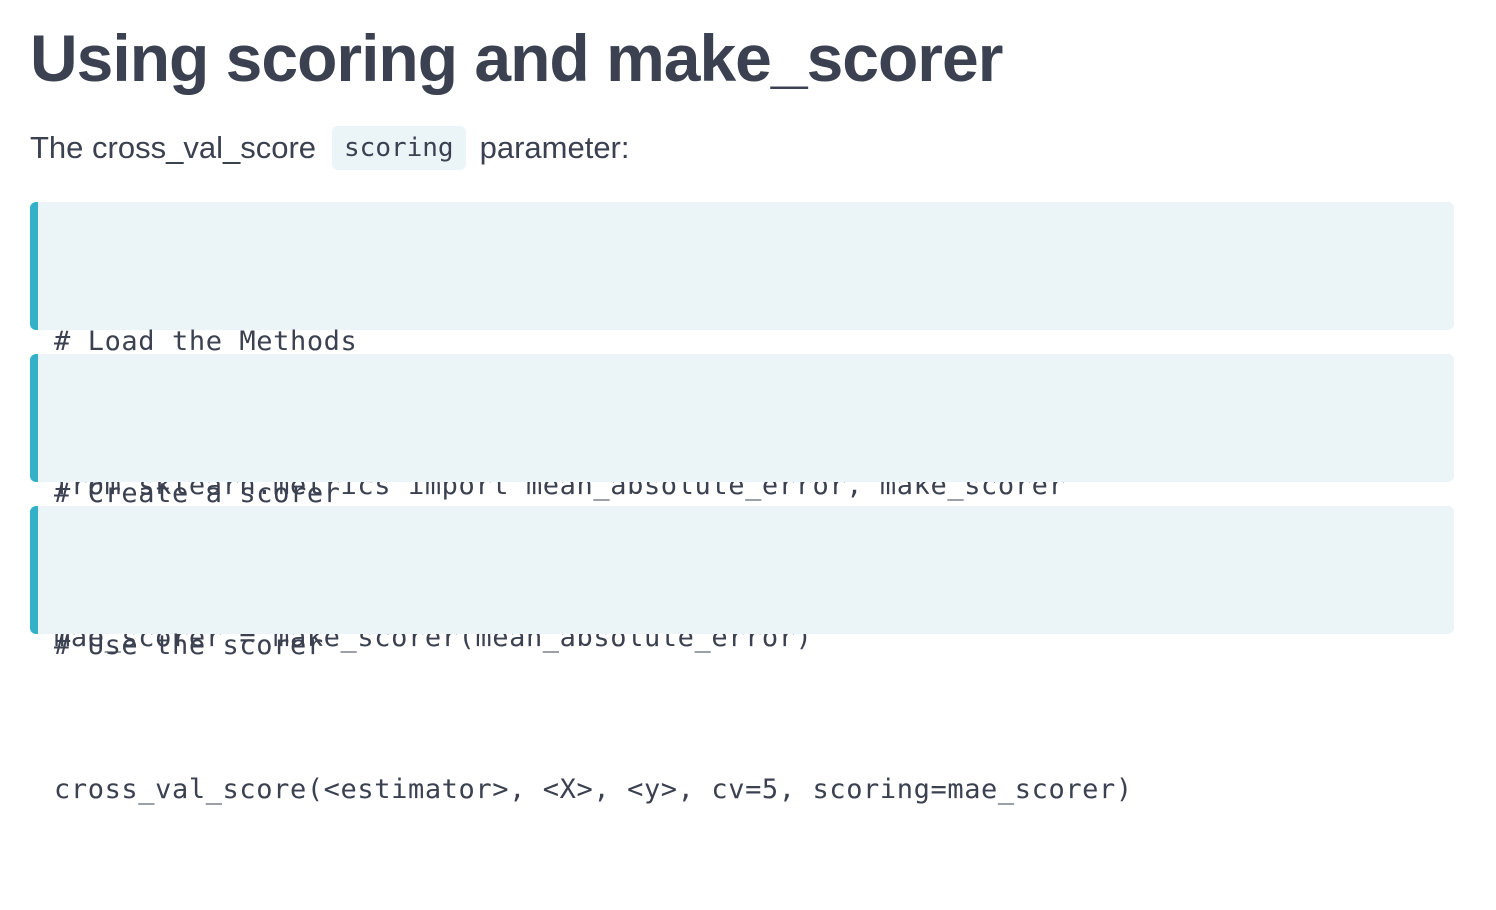  I want to click on intro-text-after: parameter:, so click(554, 147).